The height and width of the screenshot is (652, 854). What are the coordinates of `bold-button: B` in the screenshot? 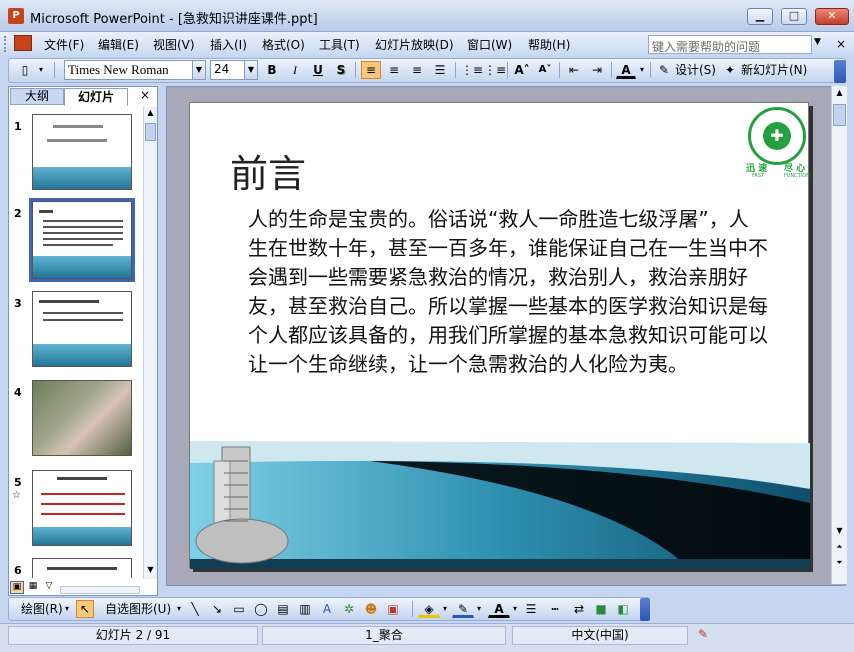 It's located at (272, 70).